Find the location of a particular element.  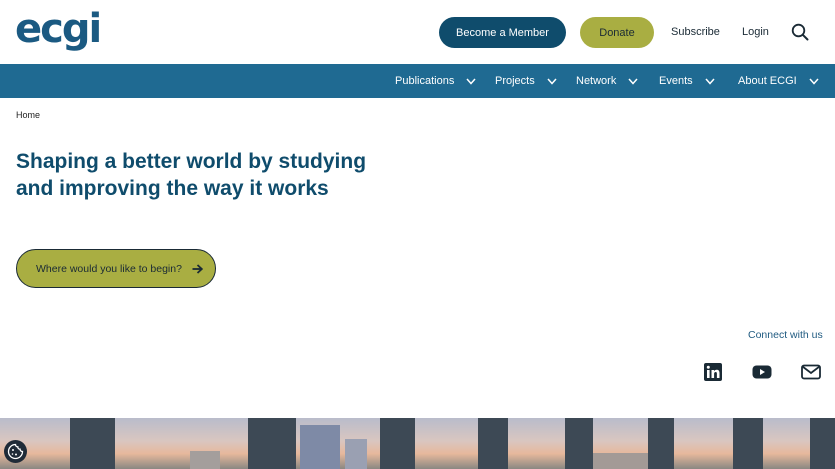

mail-icon is located at coordinates (811, 372).